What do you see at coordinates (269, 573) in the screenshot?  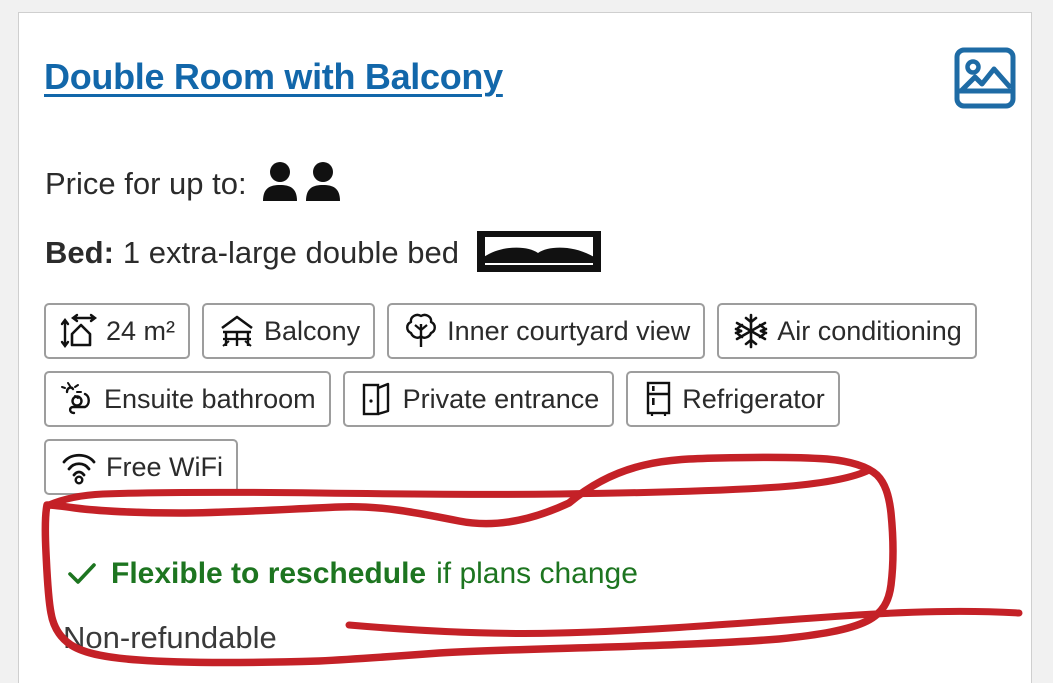 I see `flexible-policy-strong: Flexible to reschedule` at bounding box center [269, 573].